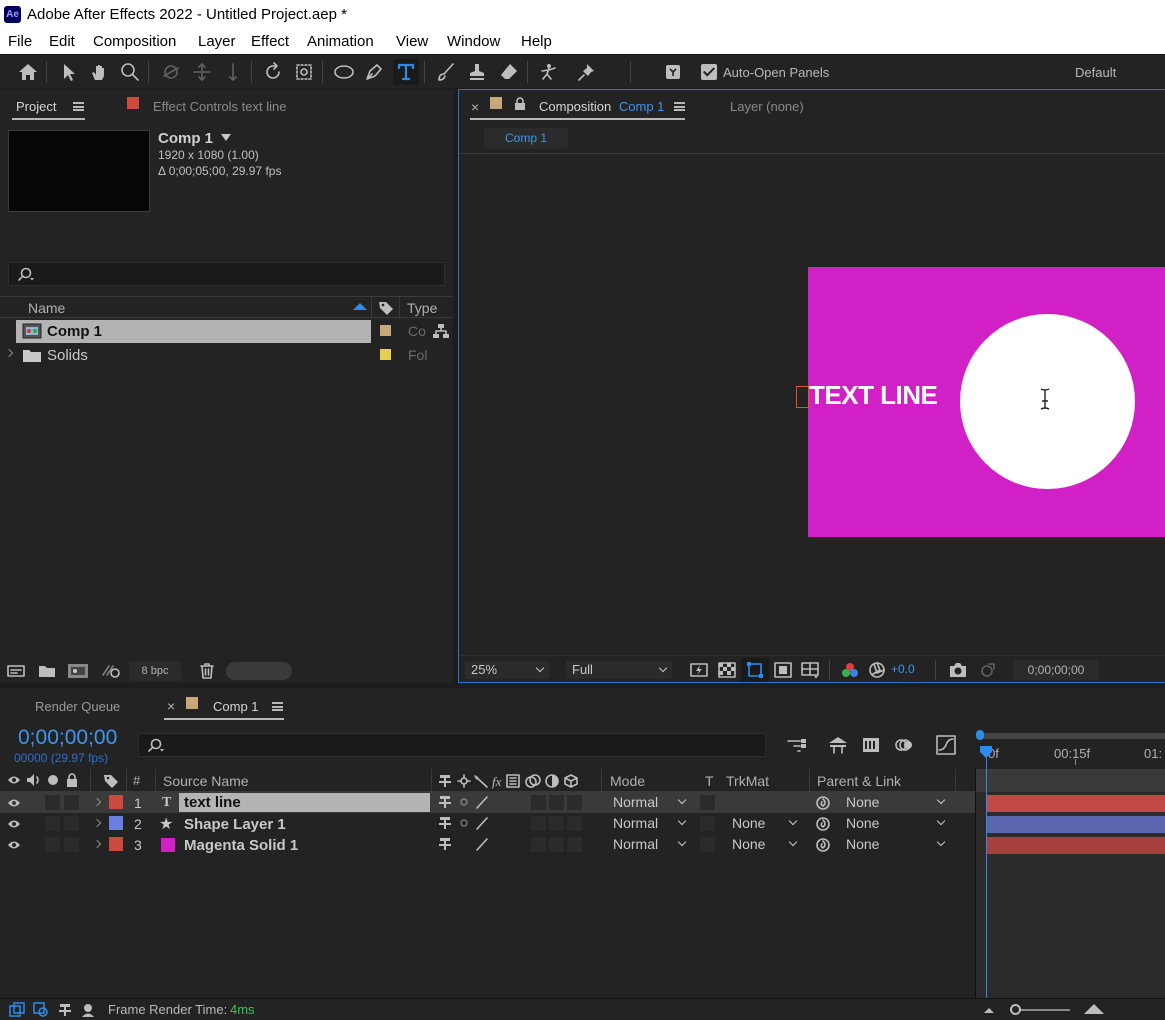  What do you see at coordinates (233, 72) in the screenshot?
I see `dolly-camera-icon` at bounding box center [233, 72].